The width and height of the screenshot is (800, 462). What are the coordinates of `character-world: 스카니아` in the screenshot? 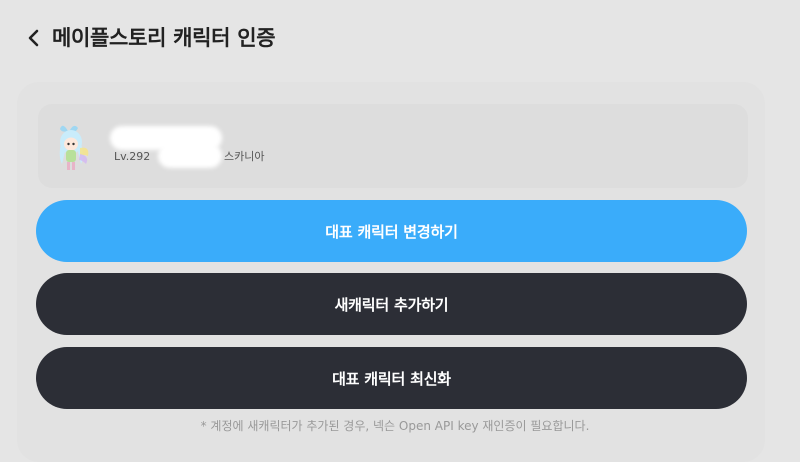 It's located at (244, 156).